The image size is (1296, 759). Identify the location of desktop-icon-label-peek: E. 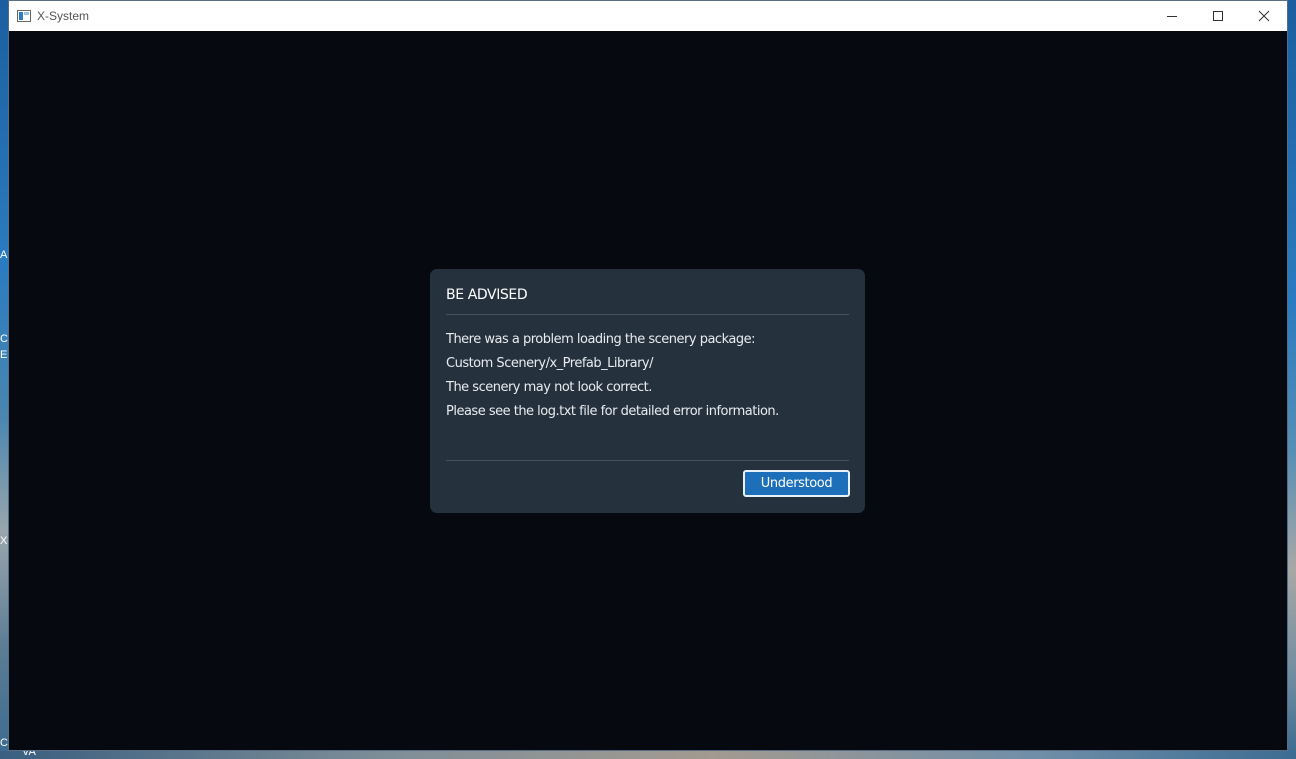
(4, 355).